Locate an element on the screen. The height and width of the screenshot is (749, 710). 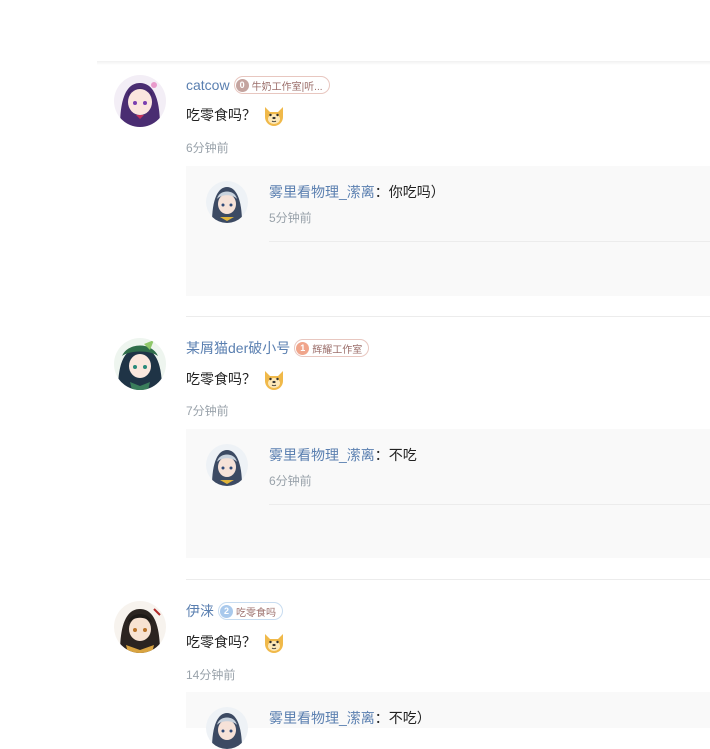
medal-text: 辉耀工作室 is located at coordinates (337, 350).